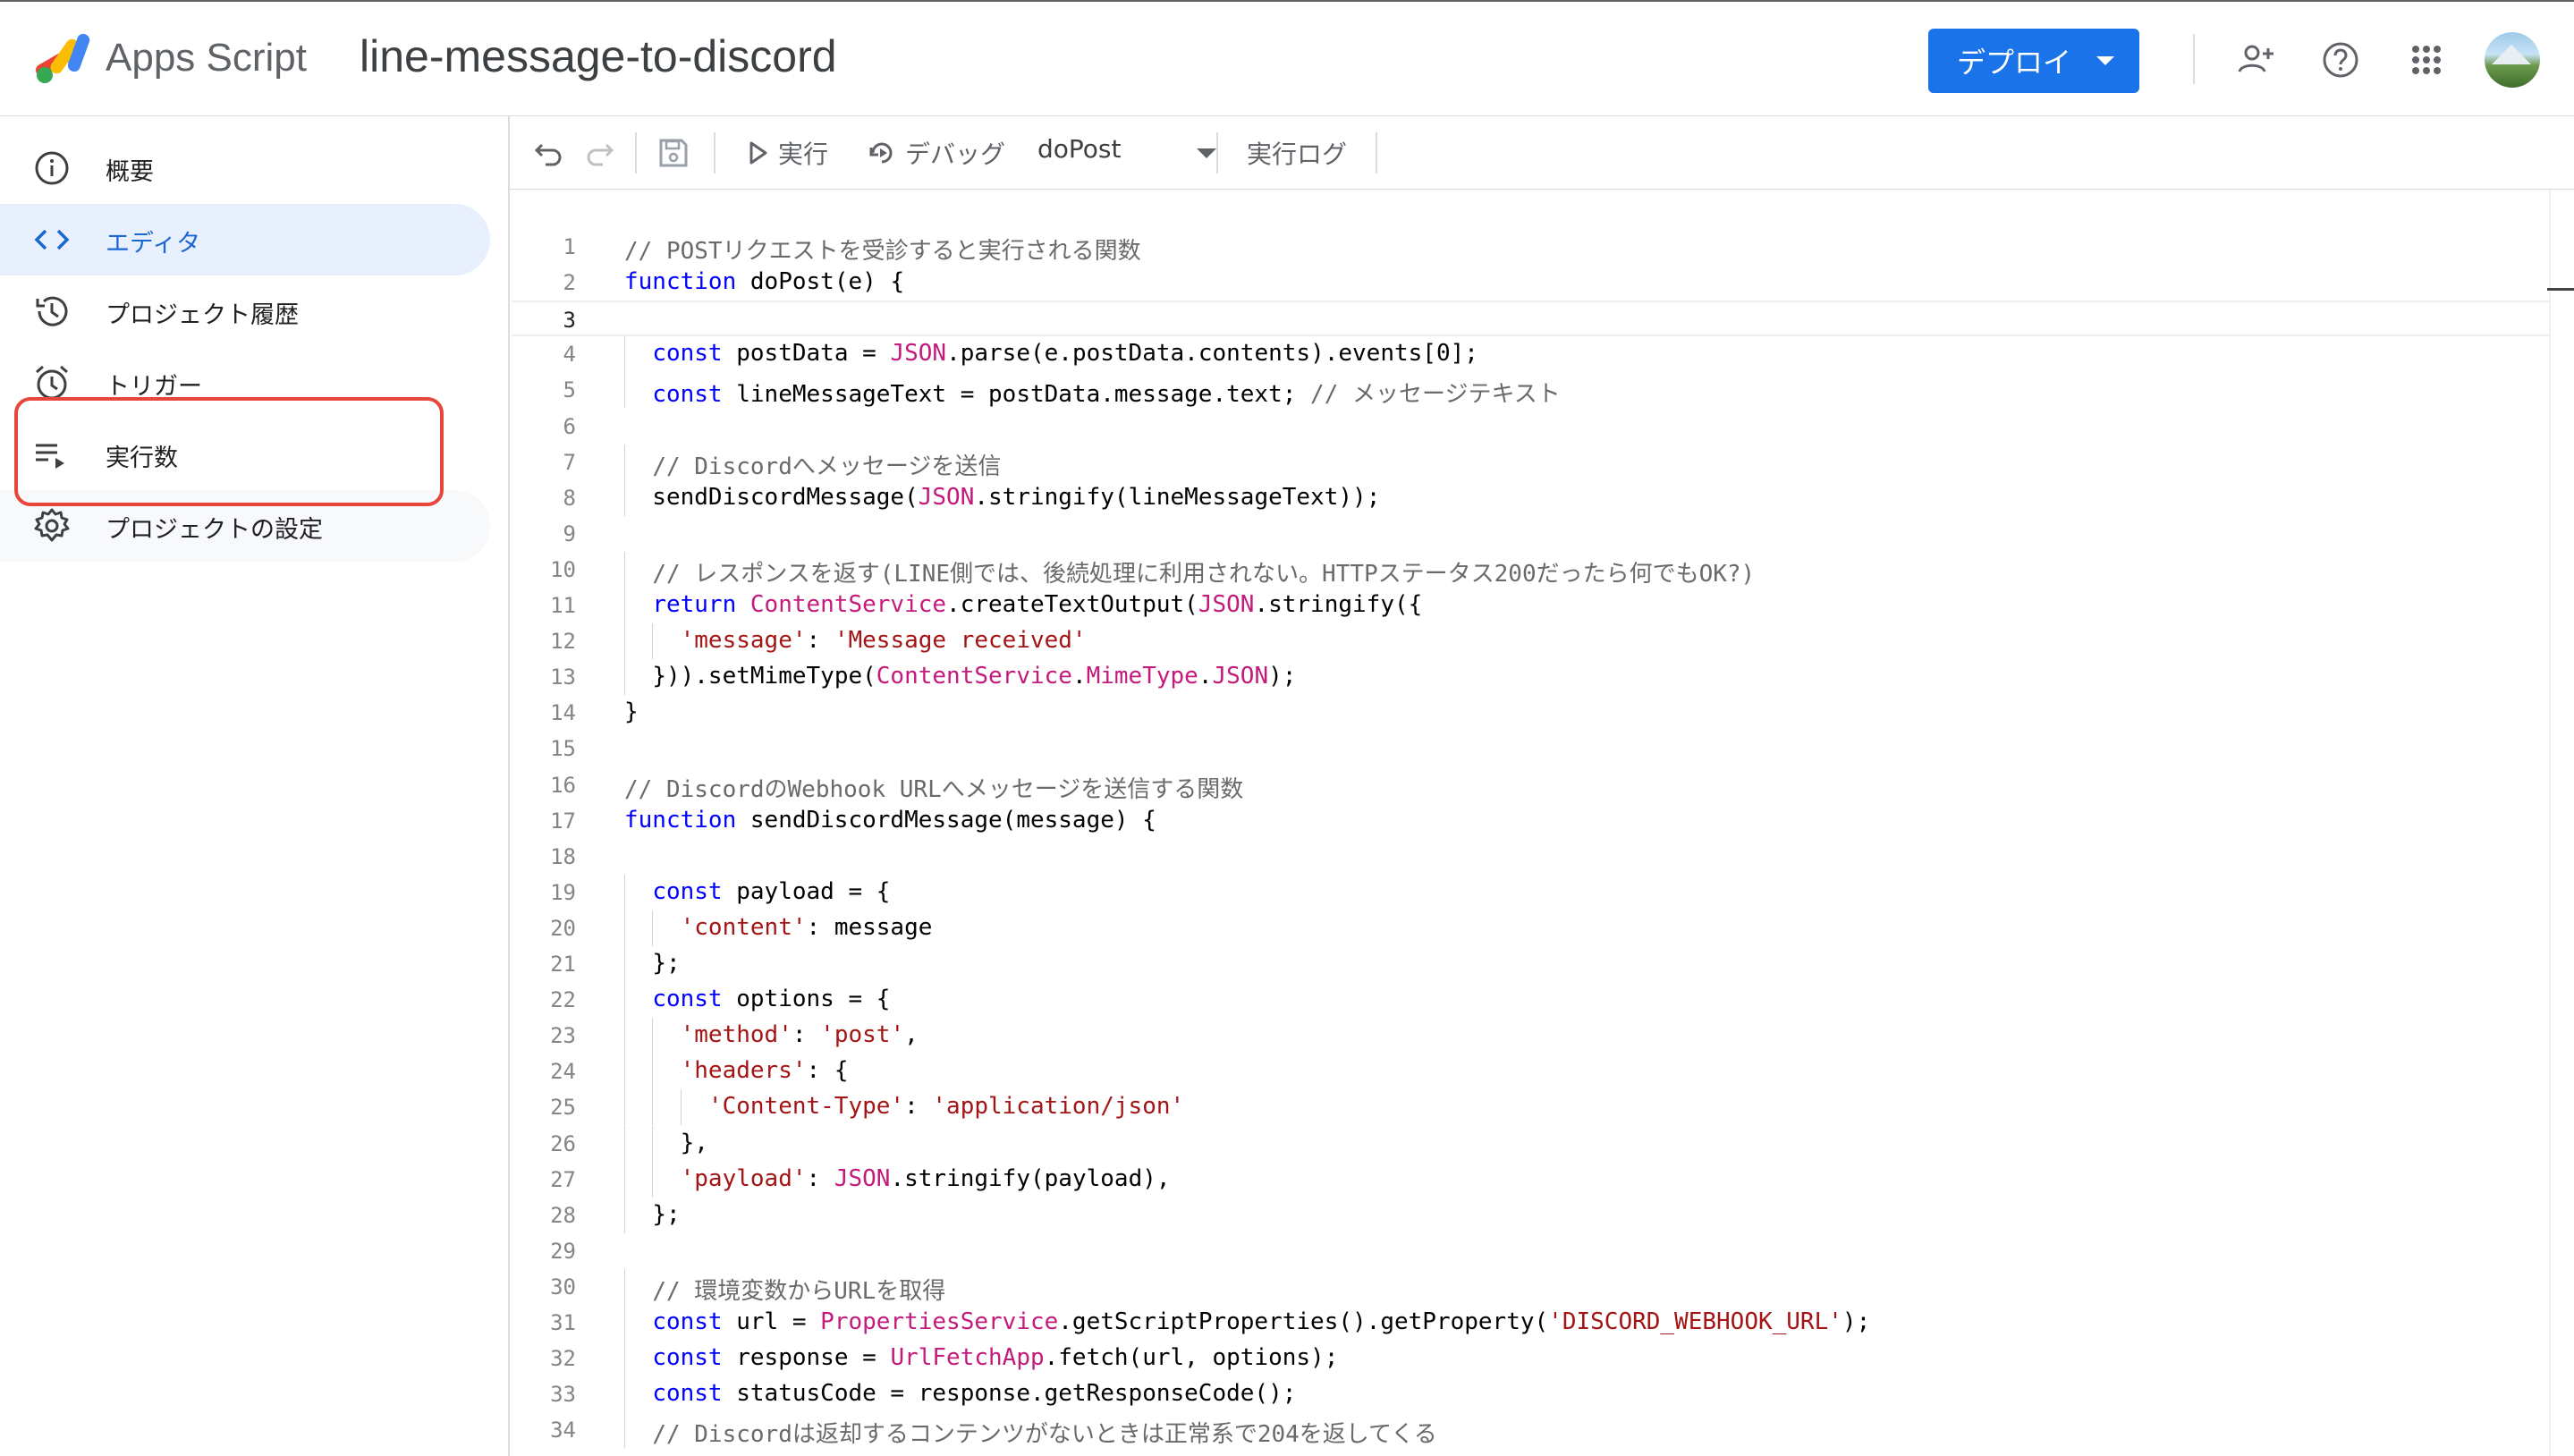 The width and height of the screenshot is (2574, 1456). What do you see at coordinates (803, 154) in the screenshot?
I see `run-button-label: 実行` at bounding box center [803, 154].